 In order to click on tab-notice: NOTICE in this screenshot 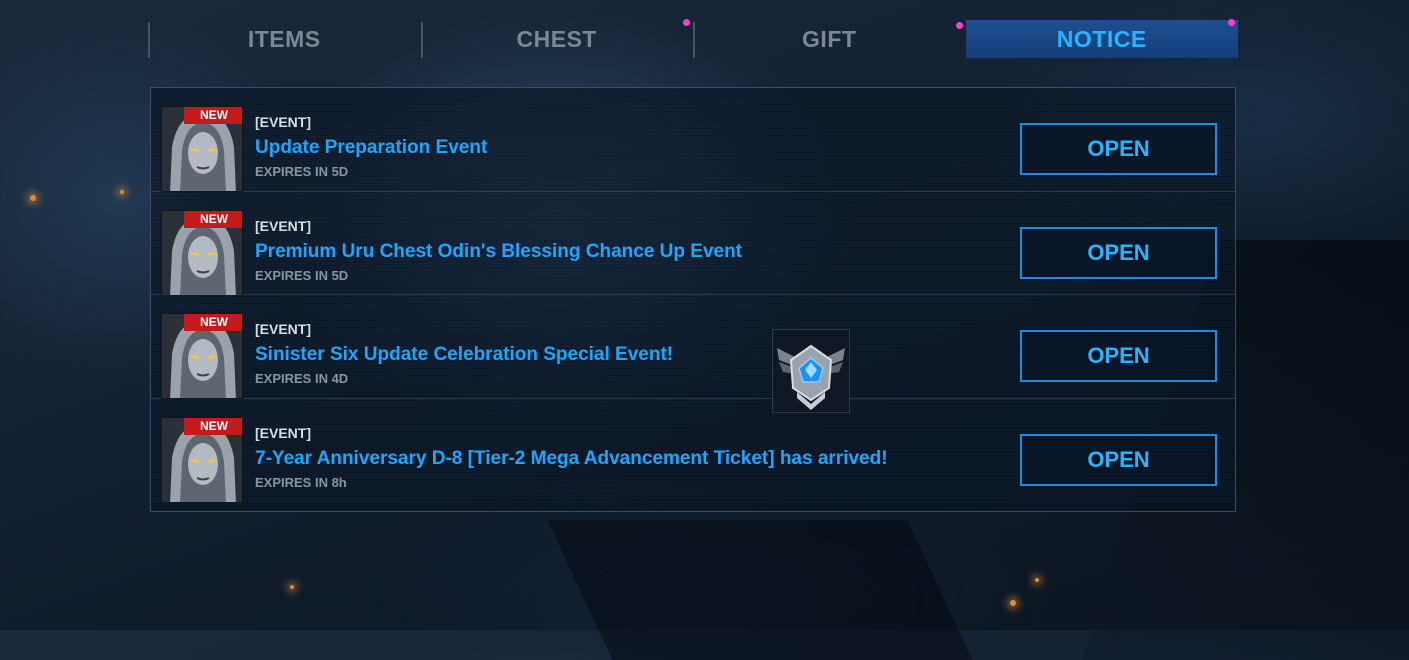, I will do `click(1096, 38)`.